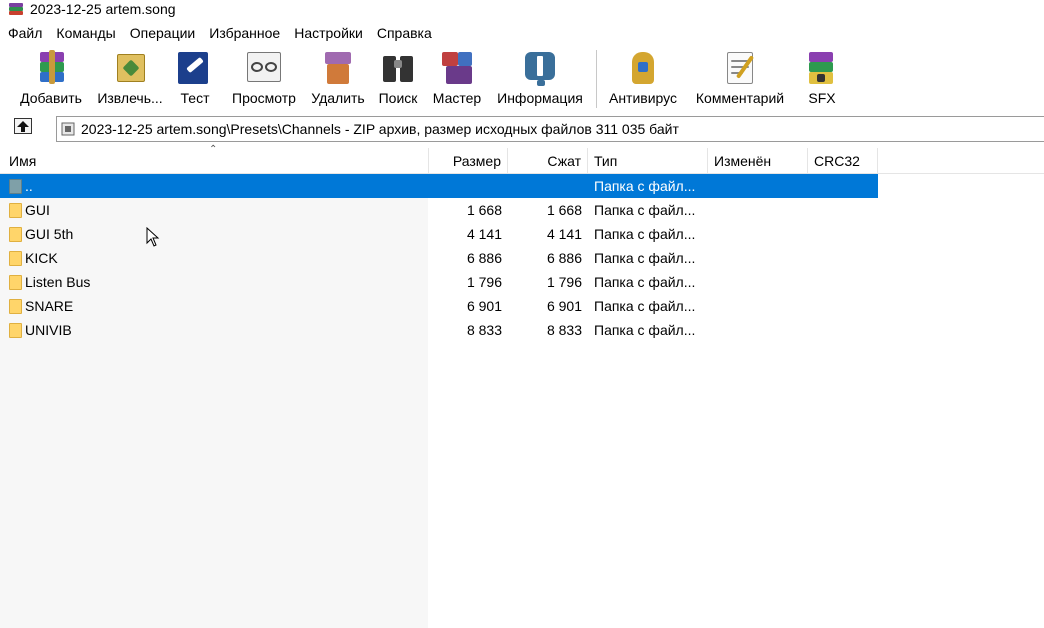  I want to click on column-header-size: Размер, so click(468, 161).